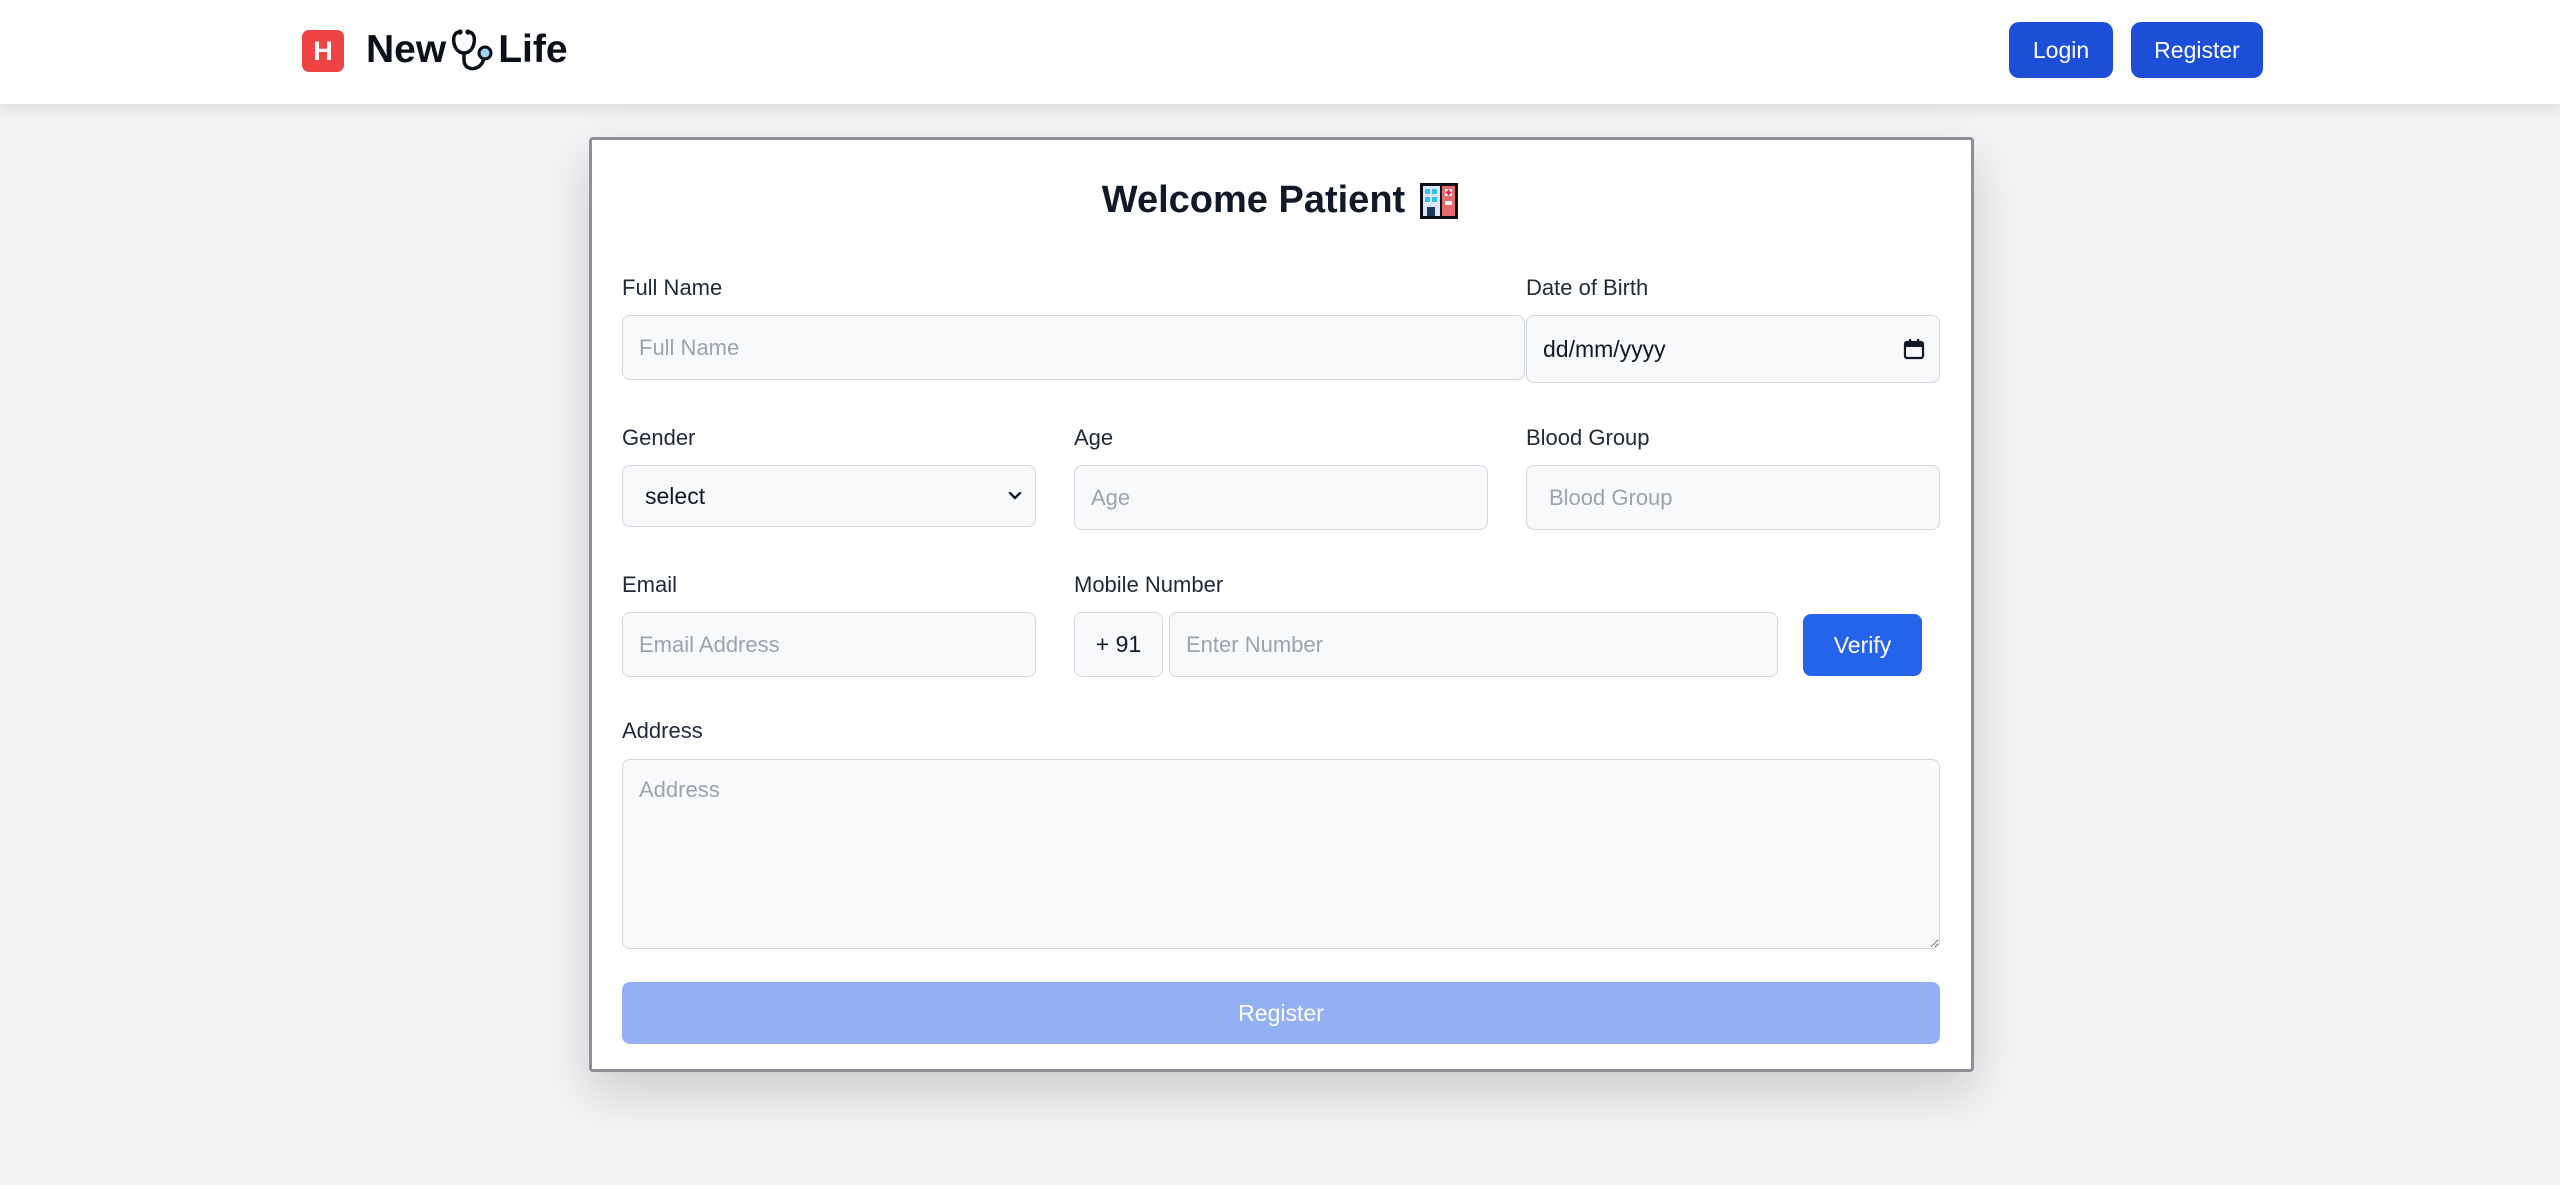 This screenshot has height=1185, width=2560. Describe the element at coordinates (406, 49) in the screenshot. I see `brand-part-1: New` at that location.